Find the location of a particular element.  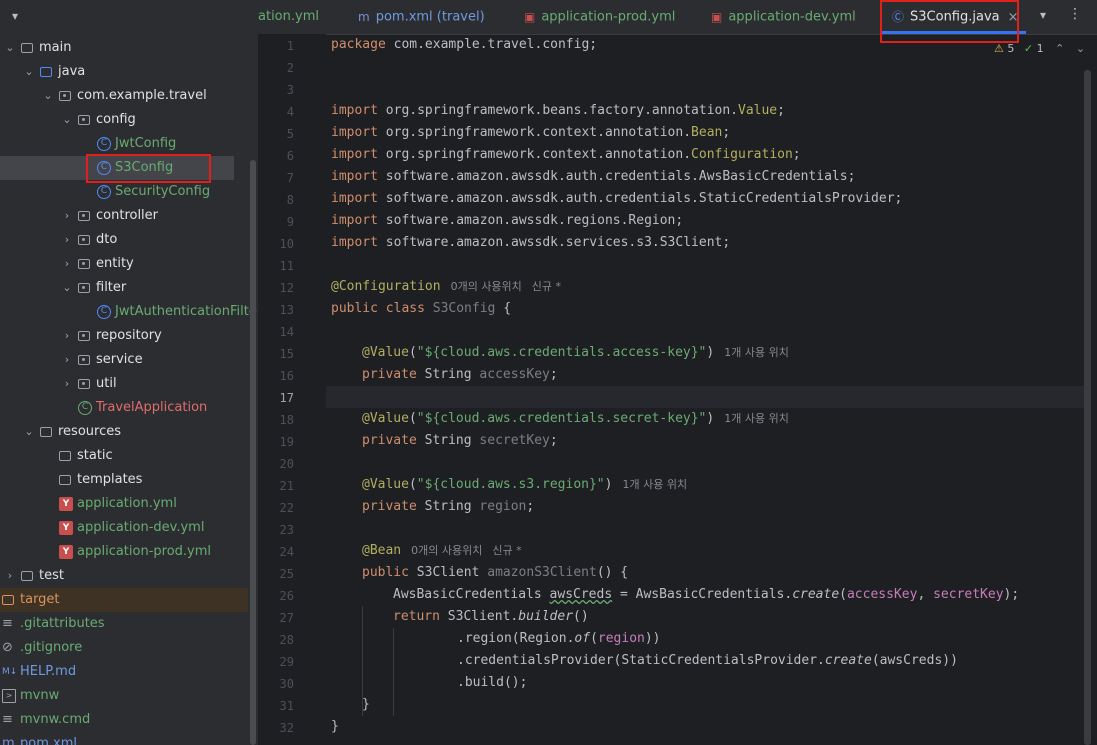

code-line: @Configuration 0개의 사용위치 신규 * is located at coordinates (446, 286).